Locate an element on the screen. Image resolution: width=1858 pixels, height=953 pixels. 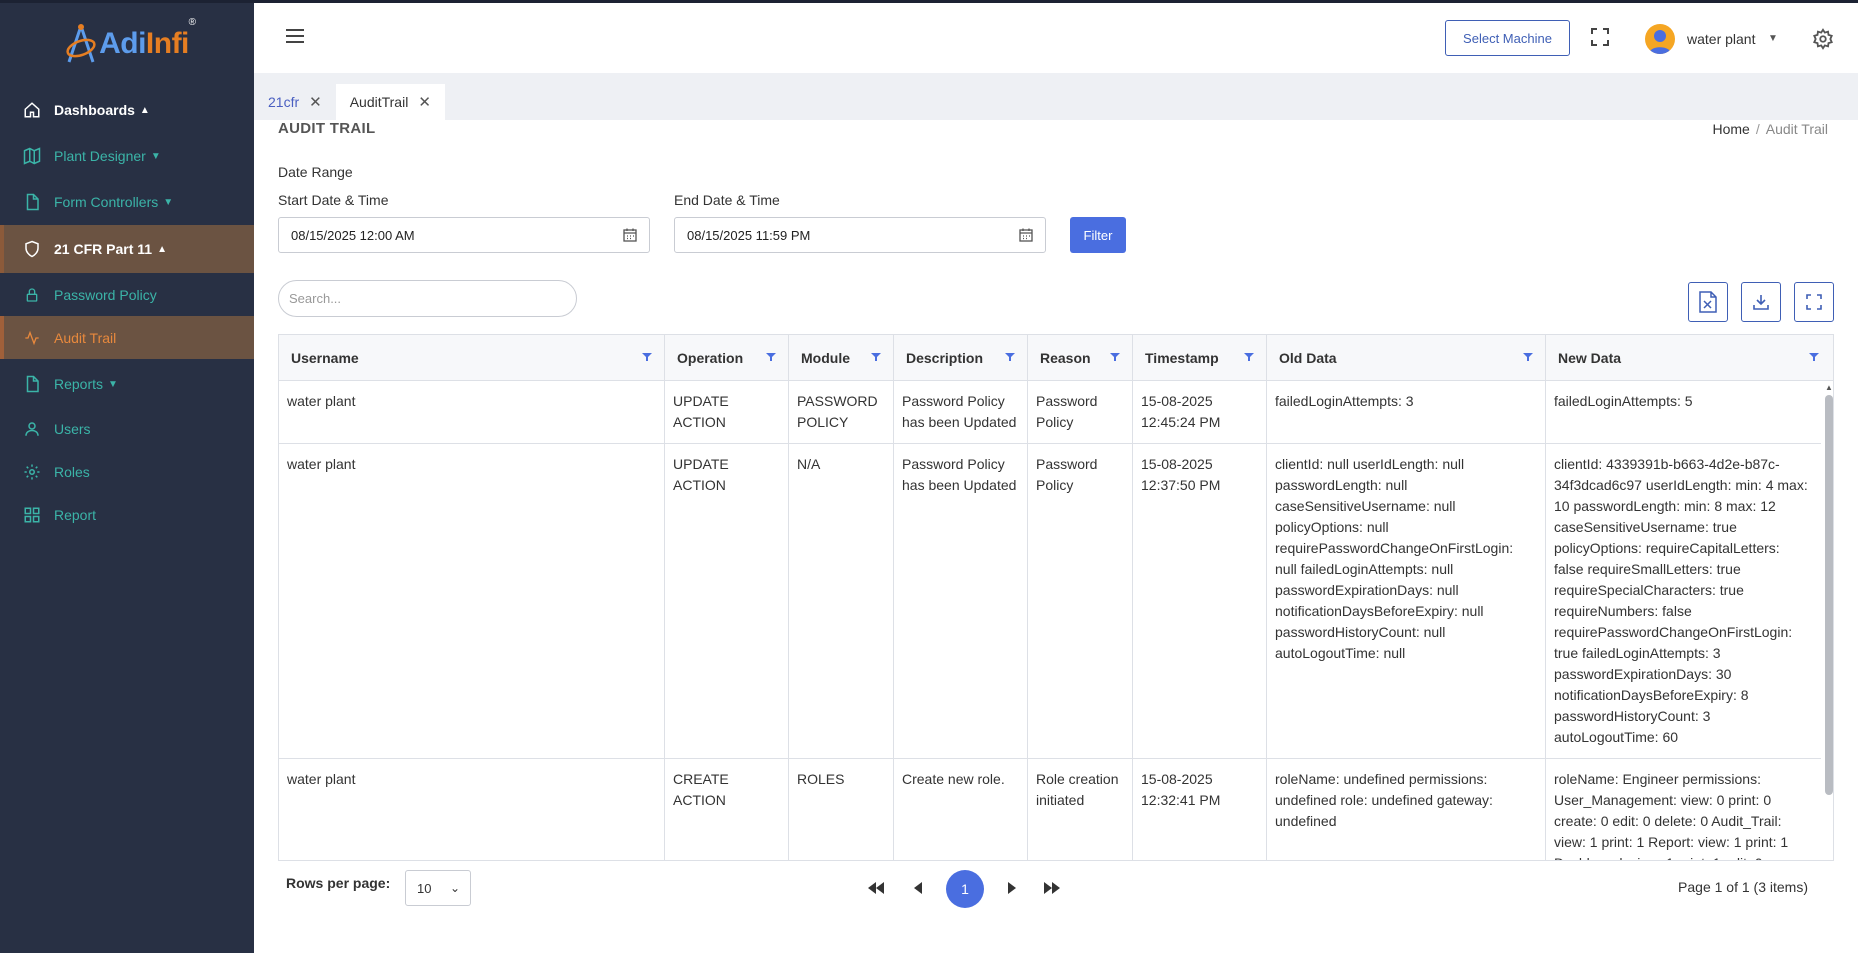
start-date-label: Start Date & Time is located at coordinates (333, 200).